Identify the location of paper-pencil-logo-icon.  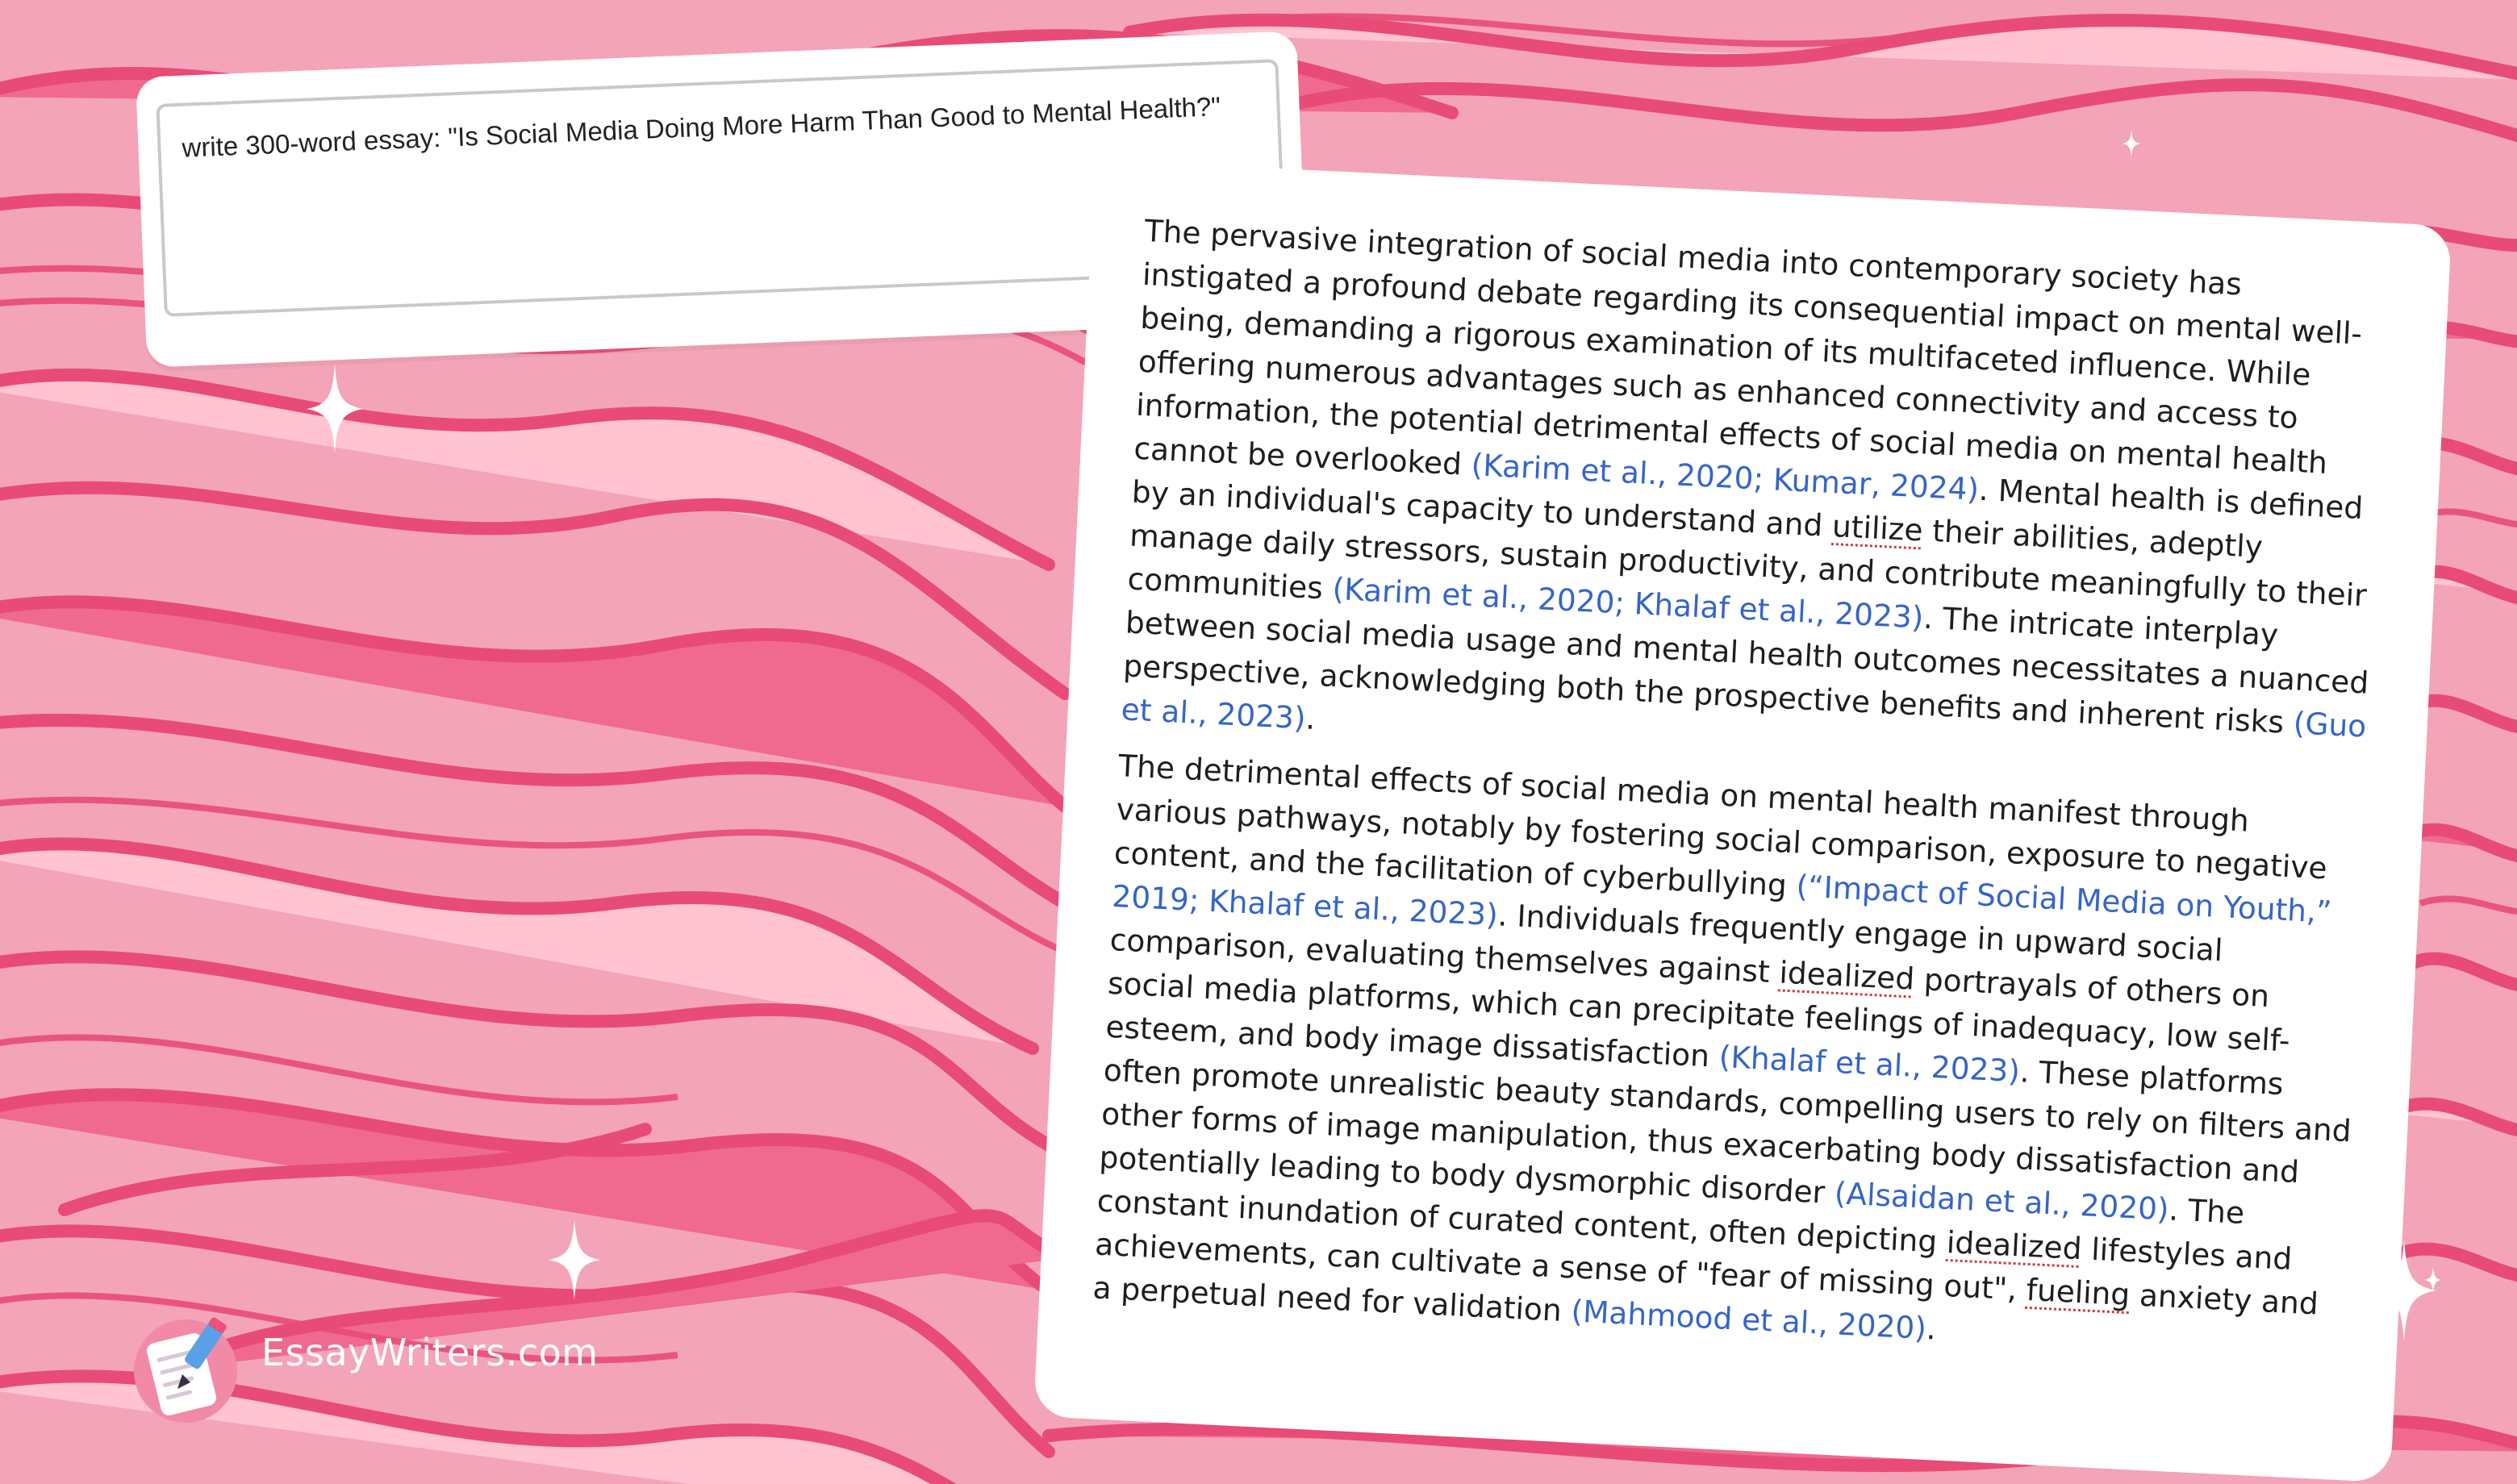
(185, 1370).